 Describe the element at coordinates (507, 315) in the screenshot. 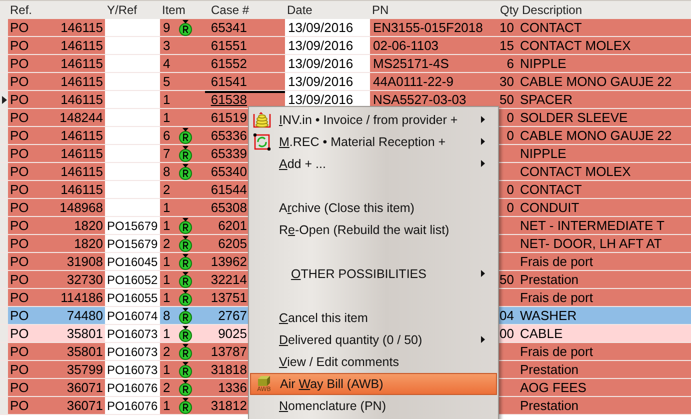

I see `table-cell: 04` at that location.